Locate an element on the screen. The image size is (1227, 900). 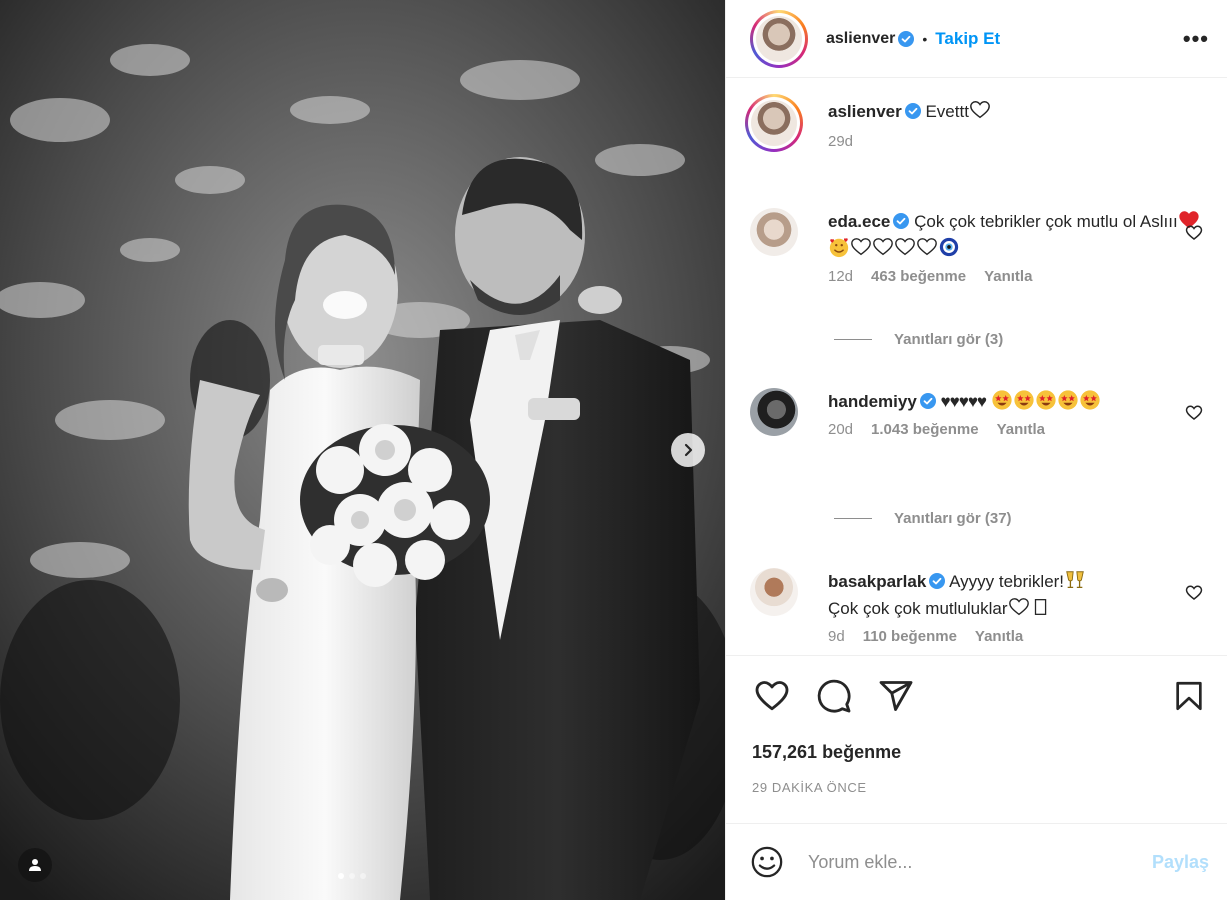
comment-time: 9d is located at coordinates (836, 636).